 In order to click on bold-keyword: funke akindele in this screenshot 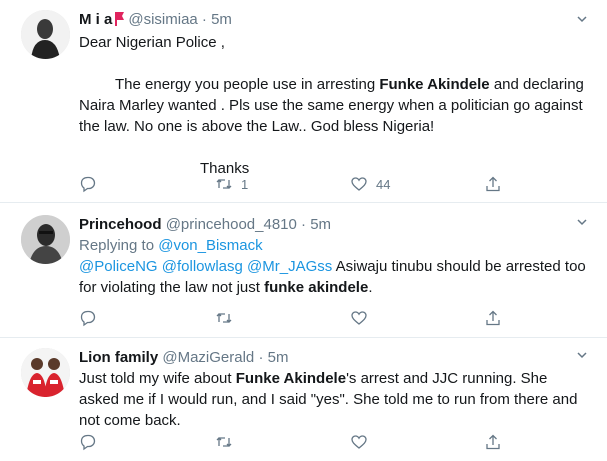, I will do `click(316, 287)`.